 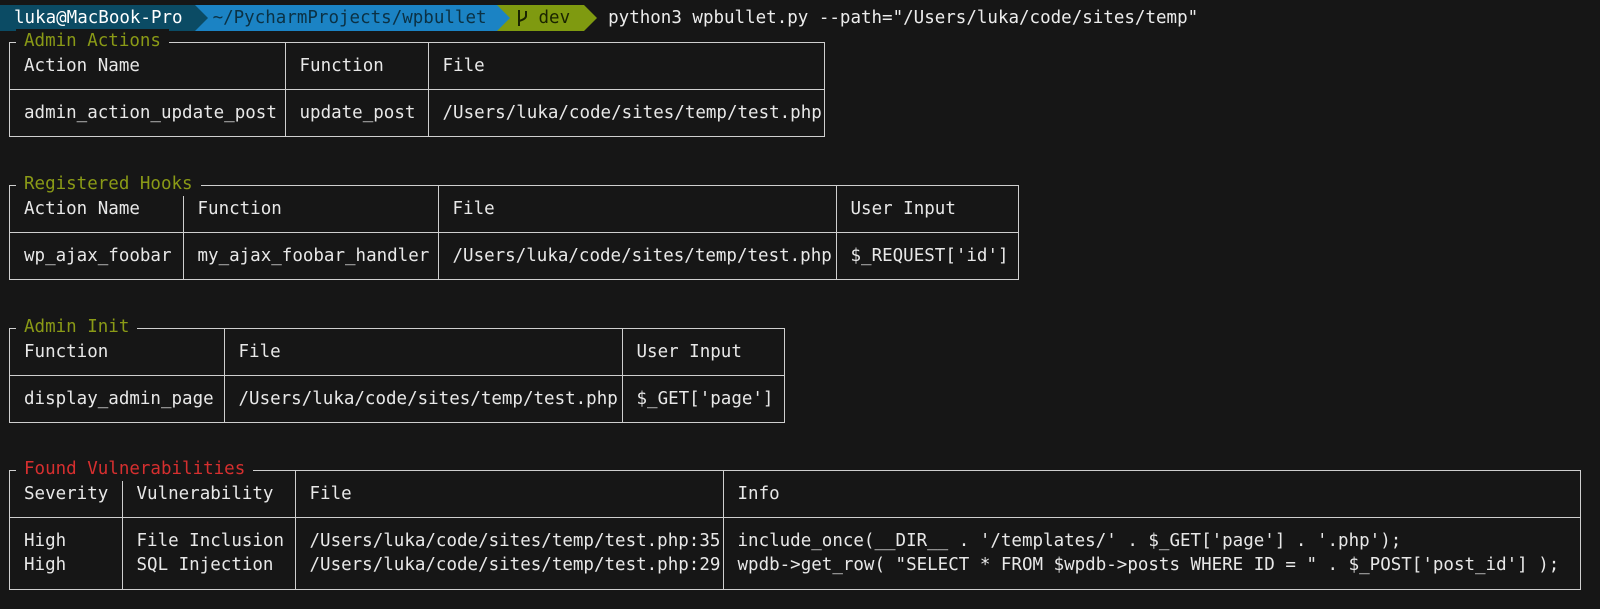 I want to click on column-header: Info, so click(x=1151, y=494).